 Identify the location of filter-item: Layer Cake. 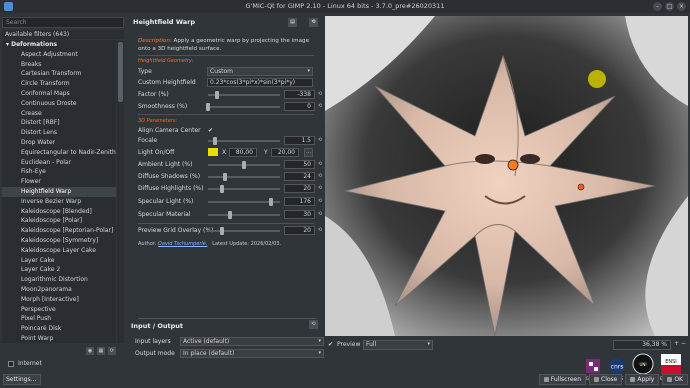
(59, 261).